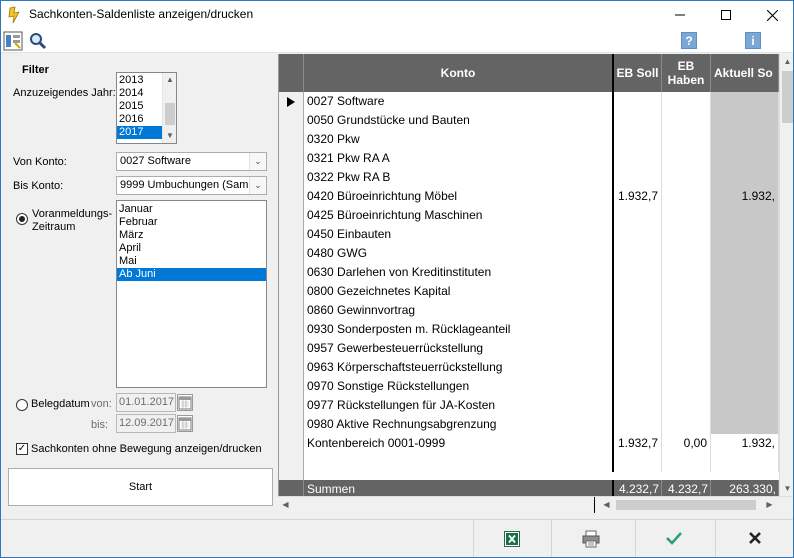  I want to click on help-icon: ?, so click(689, 40).